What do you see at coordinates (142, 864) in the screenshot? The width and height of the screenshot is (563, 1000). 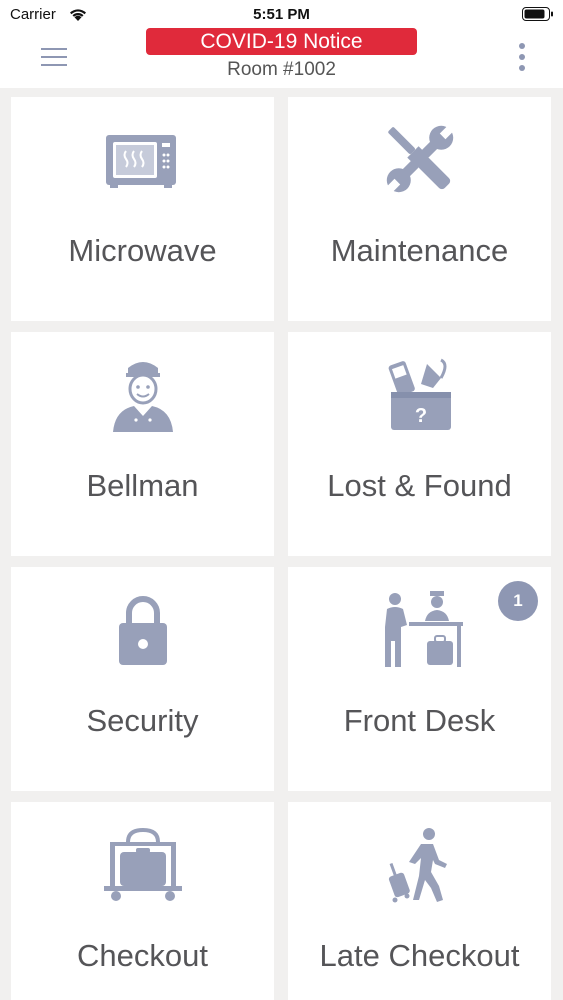 I see `luggage-cart-icon` at bounding box center [142, 864].